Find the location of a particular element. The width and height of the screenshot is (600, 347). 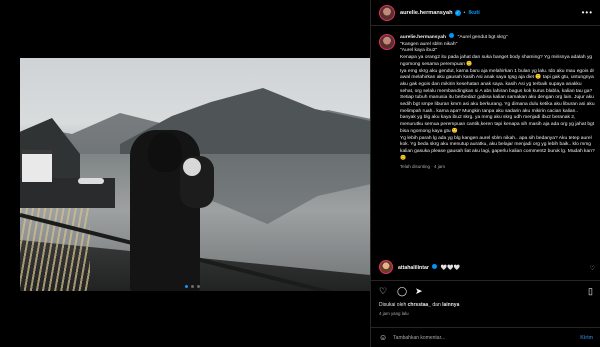

send-button: Kirim is located at coordinates (586, 338).